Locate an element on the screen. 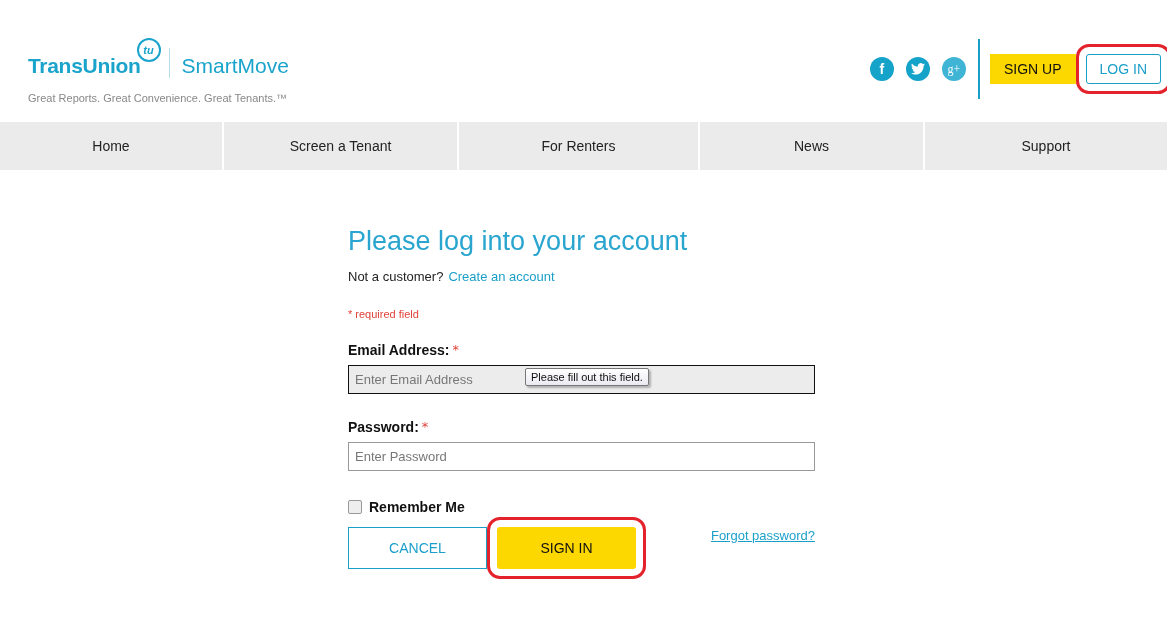  field-label: Email Address: is located at coordinates (399, 350).